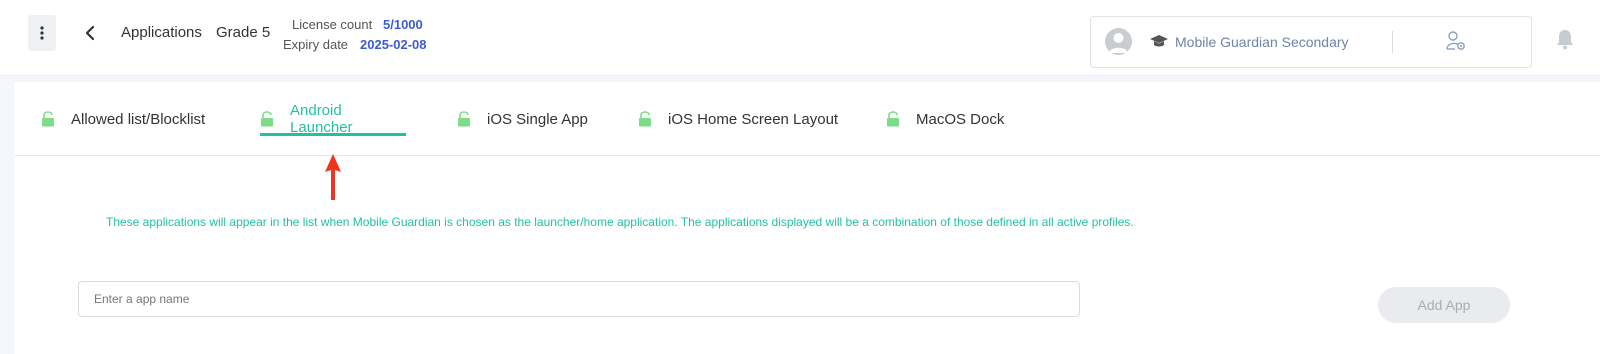  What do you see at coordinates (1262, 42) in the screenshot?
I see `school-name: Mobile Guardian Secondary` at bounding box center [1262, 42].